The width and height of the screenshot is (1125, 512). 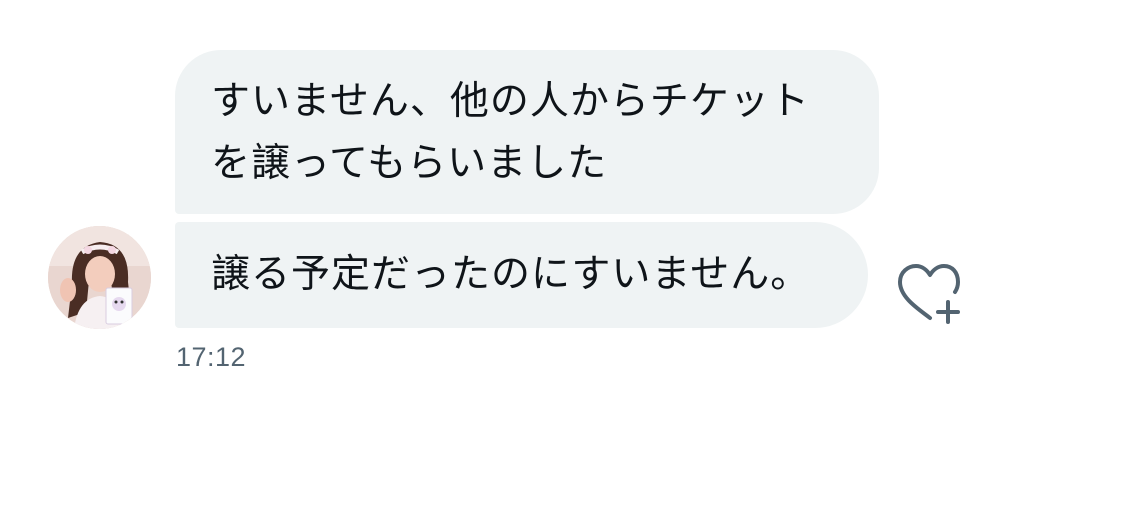 I want to click on avatar-photo, so click(x=99, y=277).